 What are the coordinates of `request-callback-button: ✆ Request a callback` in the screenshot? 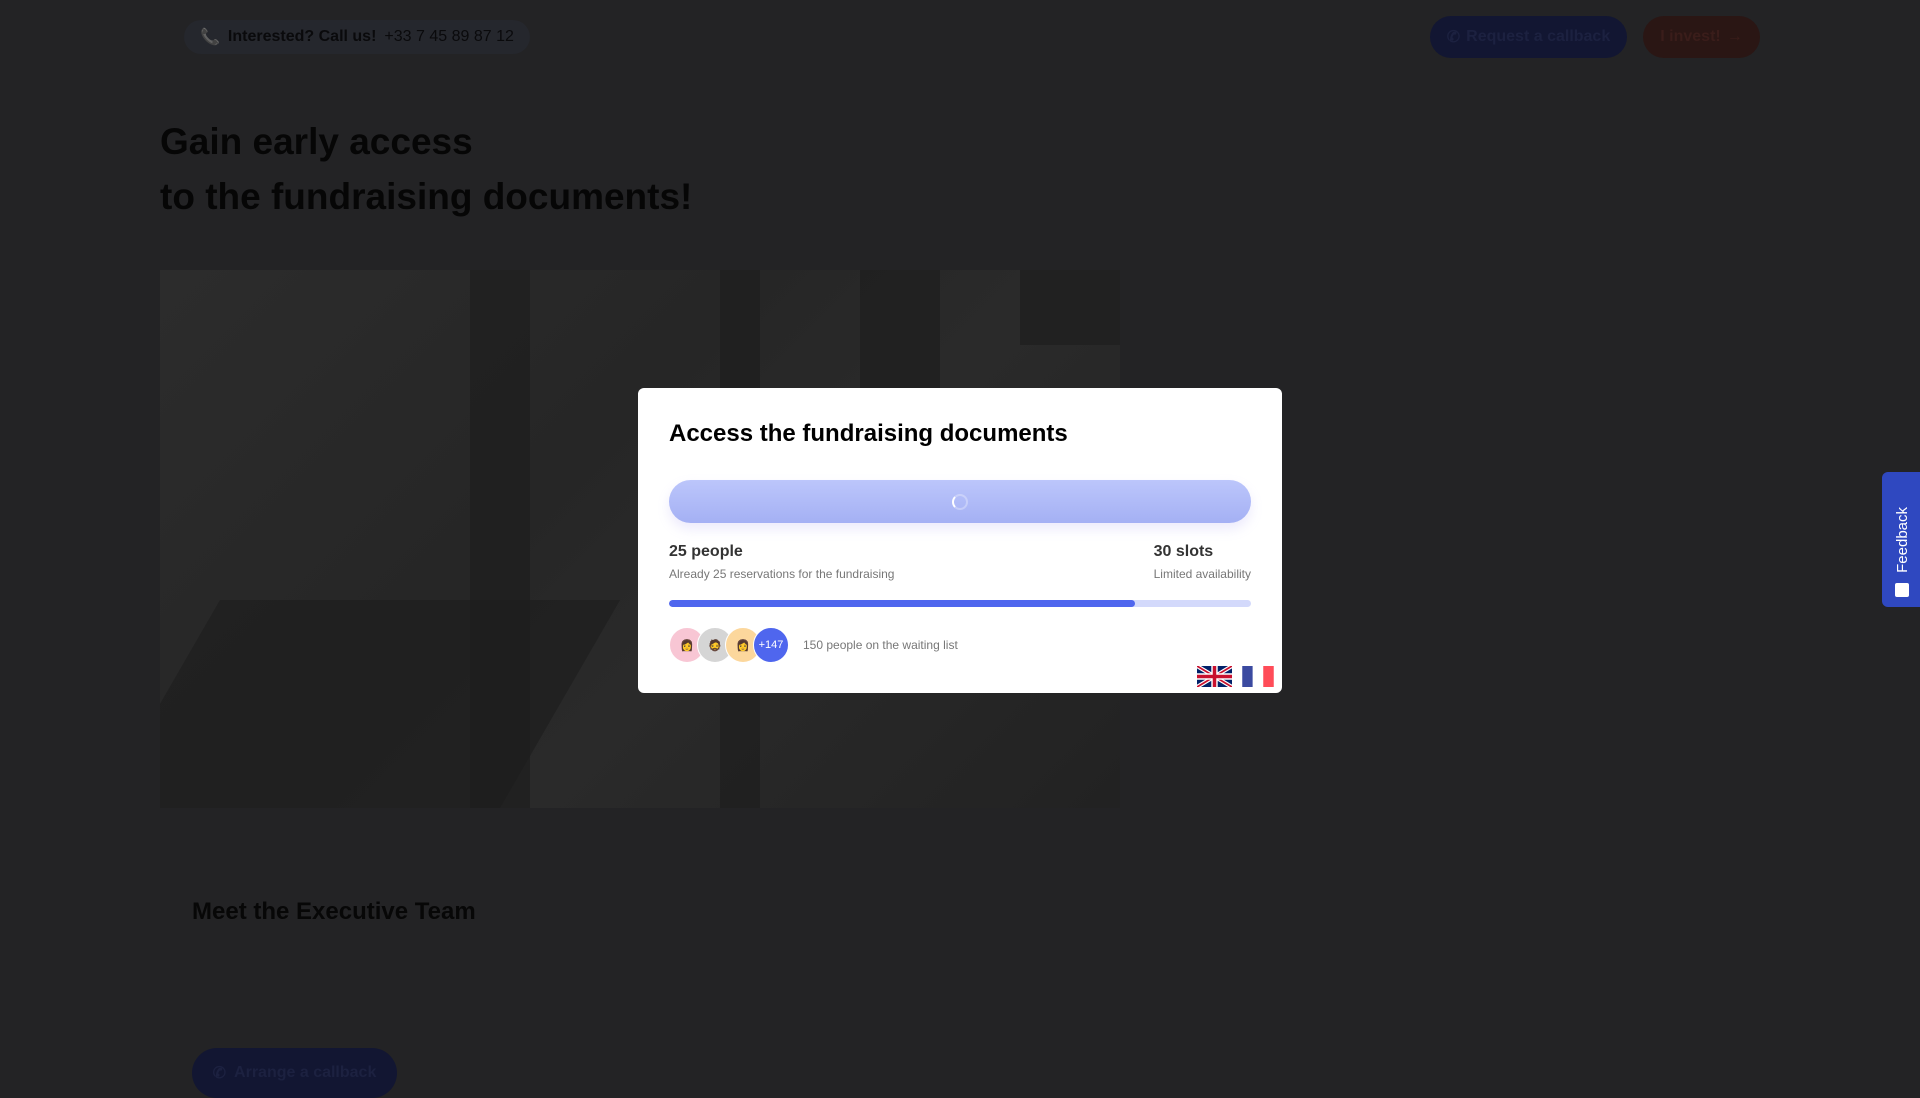 It's located at (1528, 37).